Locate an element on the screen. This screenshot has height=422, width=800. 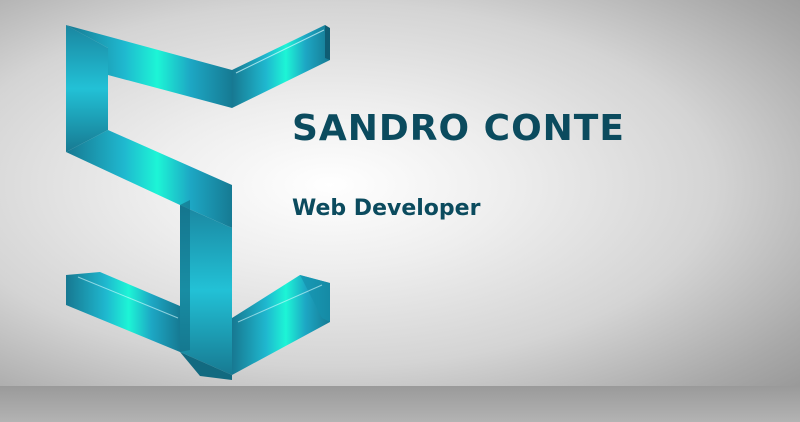
job-title: Web Developer is located at coordinates (386, 208).